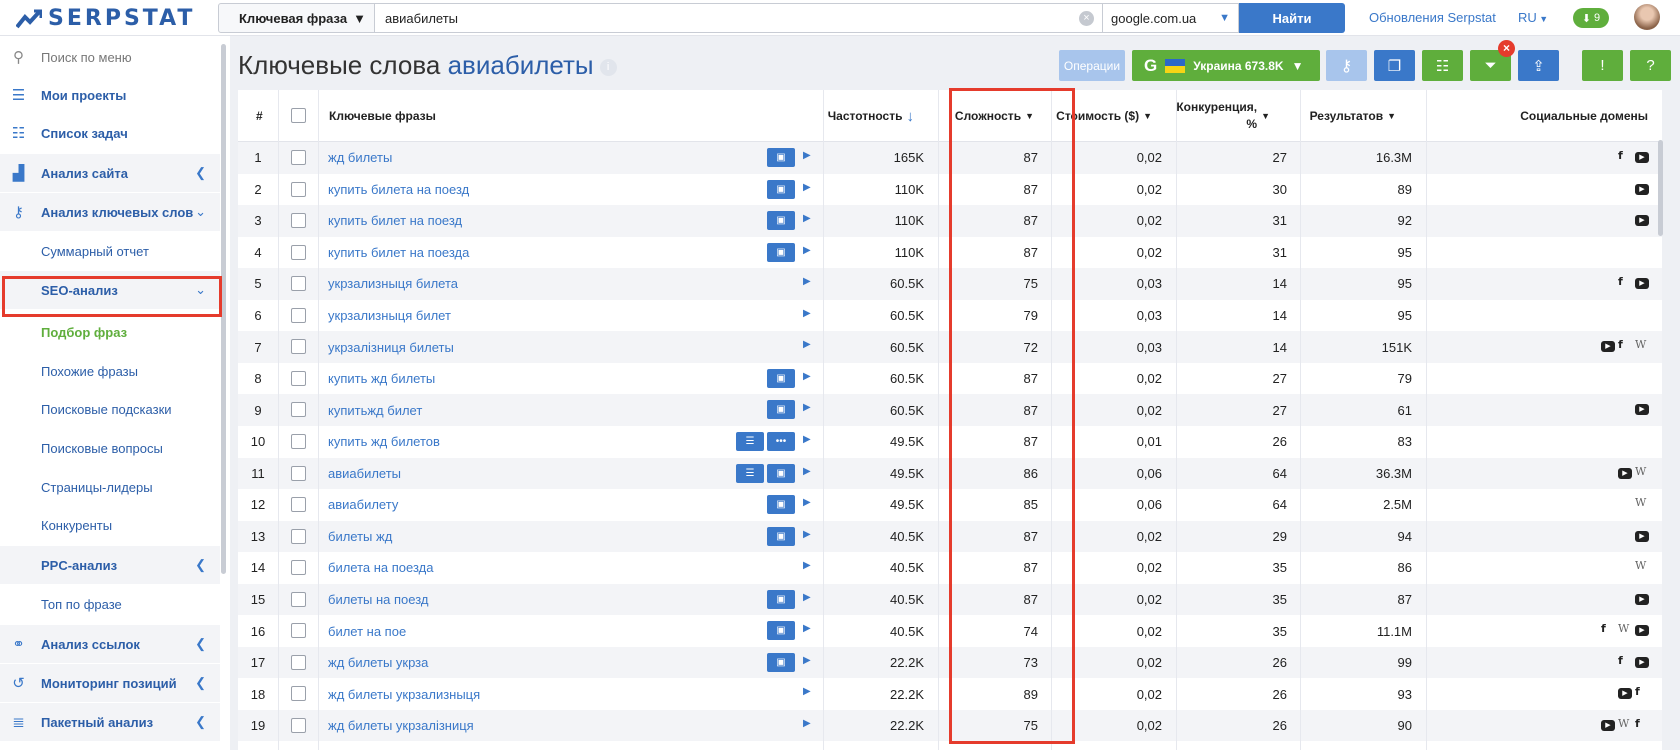 The width and height of the screenshot is (1680, 750). Describe the element at coordinates (110, 95) in the screenshot. I see `sidebar-item-projects: ☰ Мои проекты` at that location.